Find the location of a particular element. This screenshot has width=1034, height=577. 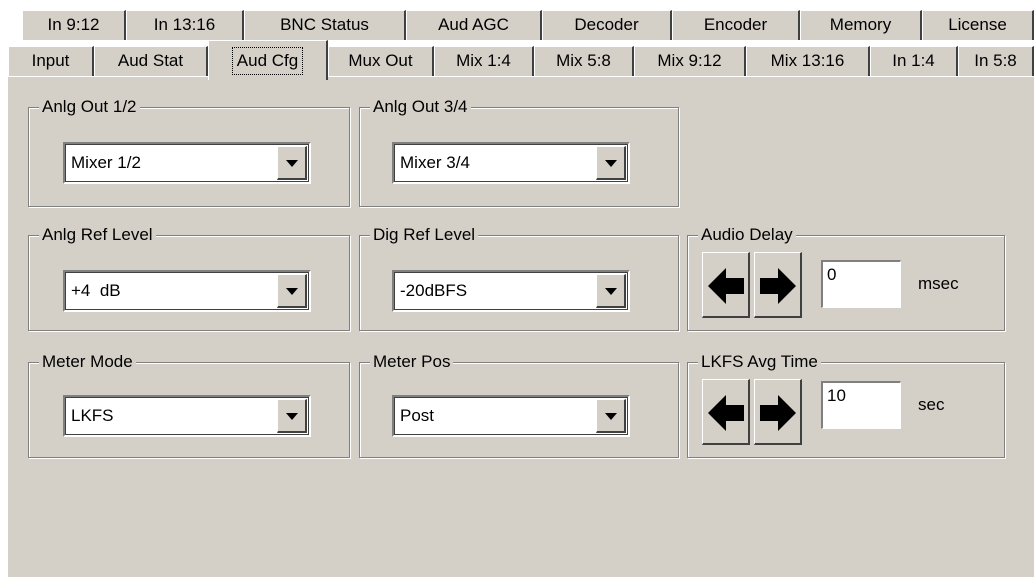

tab-memory: Memory is located at coordinates (861, 25).